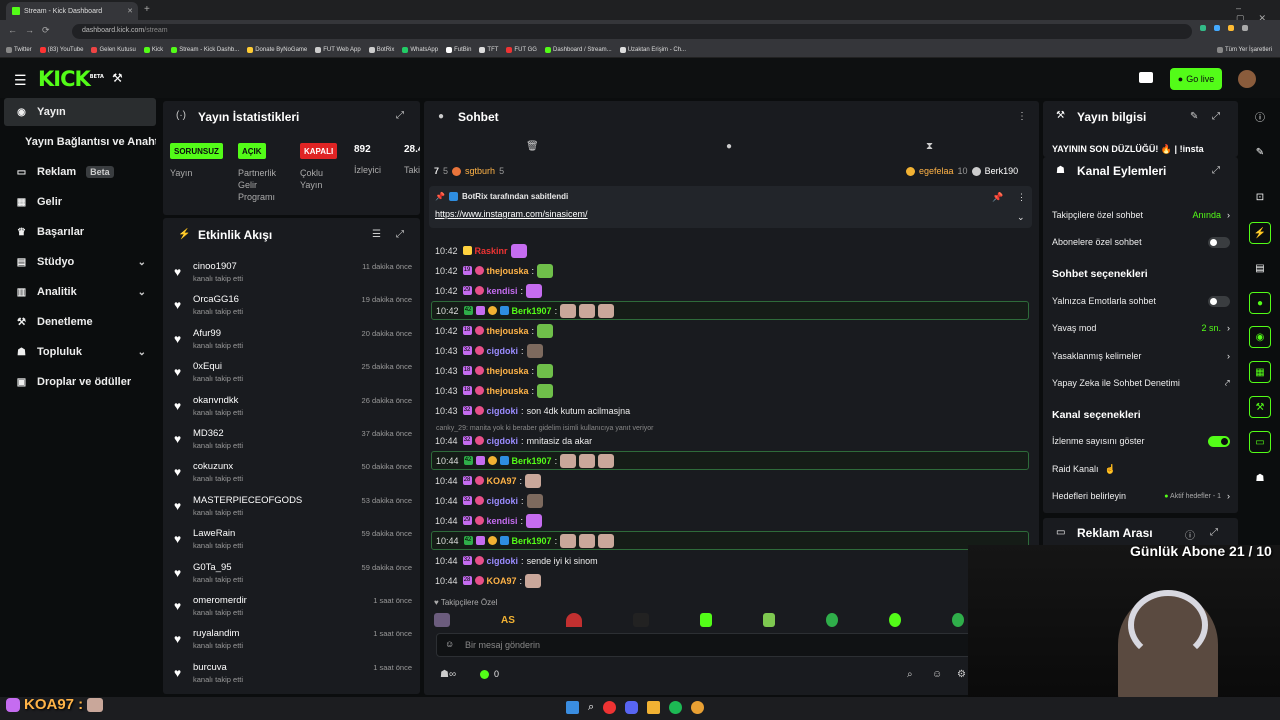  I want to click on banned-words-row: Yasaklanmış kelimeler ›, so click(1141, 356).